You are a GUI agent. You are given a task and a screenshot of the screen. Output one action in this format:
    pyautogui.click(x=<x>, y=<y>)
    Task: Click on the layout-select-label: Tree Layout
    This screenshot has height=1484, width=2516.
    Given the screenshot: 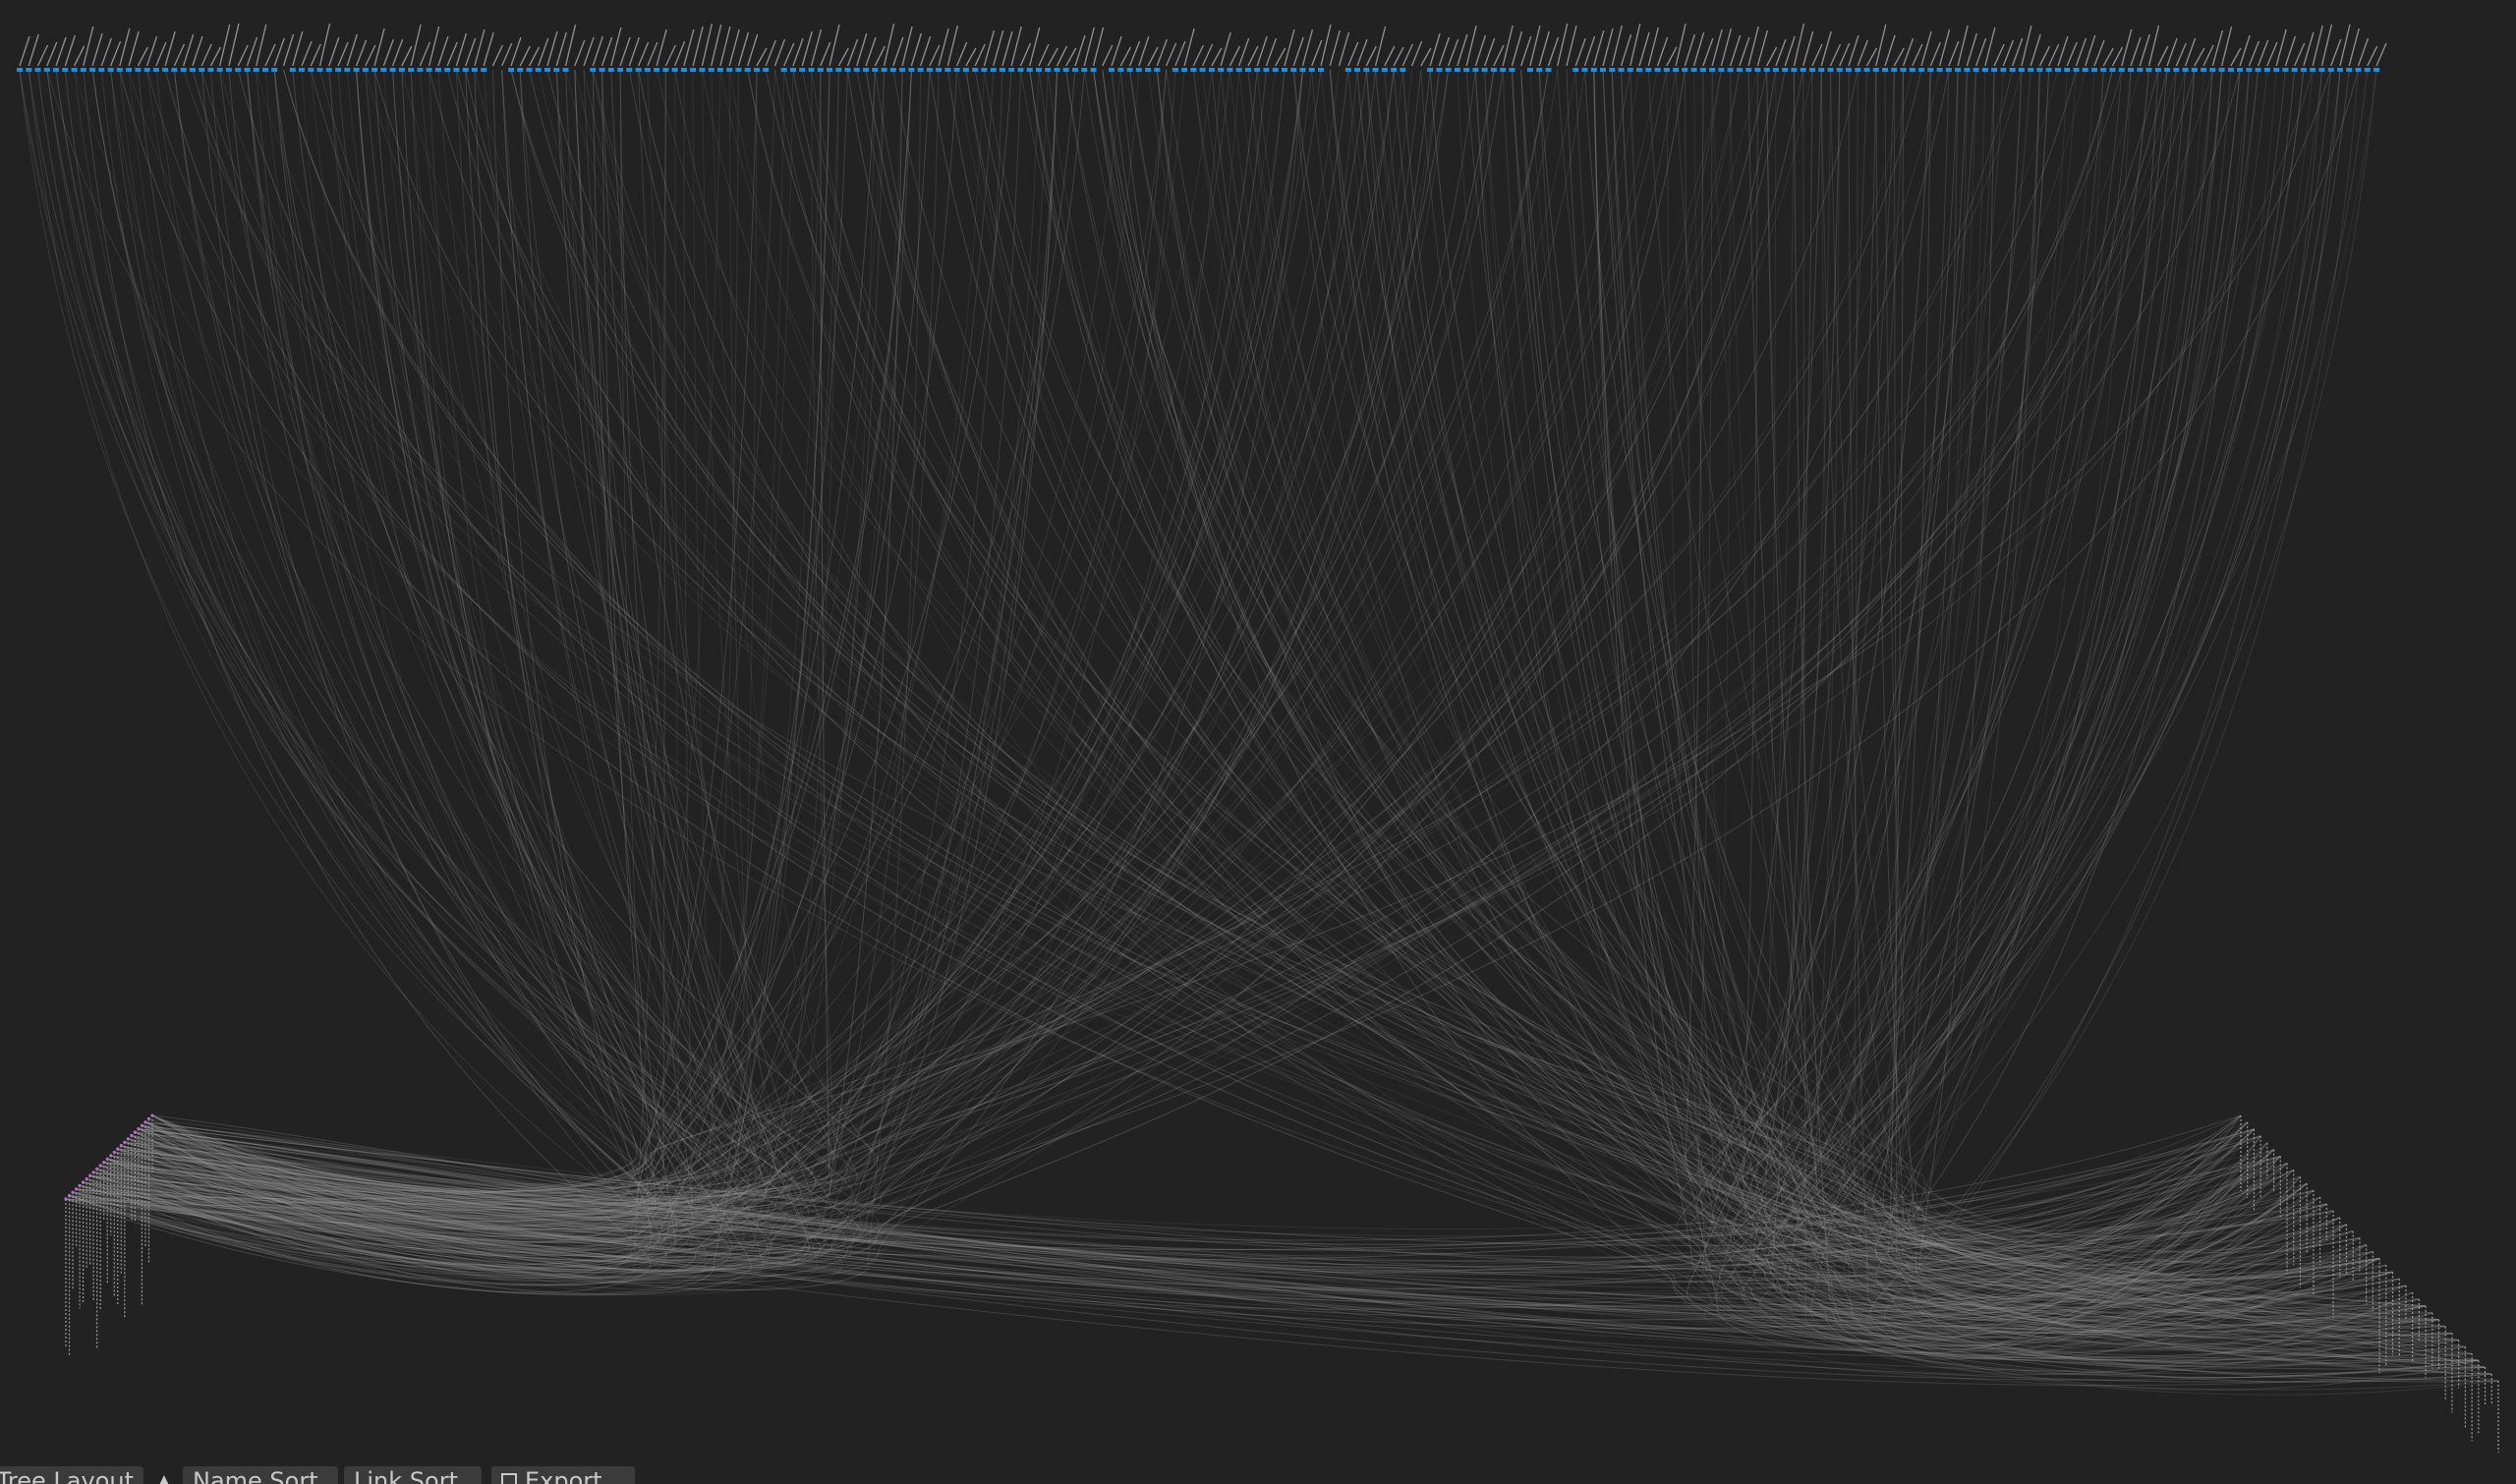 What is the action you would take?
    pyautogui.click(x=67, y=1475)
    